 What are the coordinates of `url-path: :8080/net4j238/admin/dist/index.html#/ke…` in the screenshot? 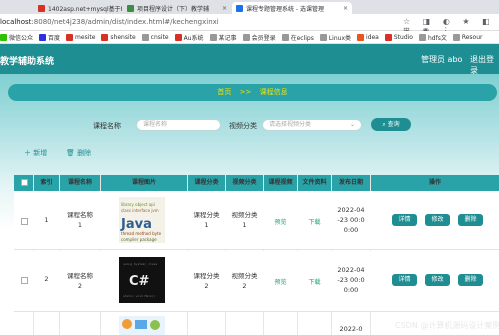 It's located at (125, 22).